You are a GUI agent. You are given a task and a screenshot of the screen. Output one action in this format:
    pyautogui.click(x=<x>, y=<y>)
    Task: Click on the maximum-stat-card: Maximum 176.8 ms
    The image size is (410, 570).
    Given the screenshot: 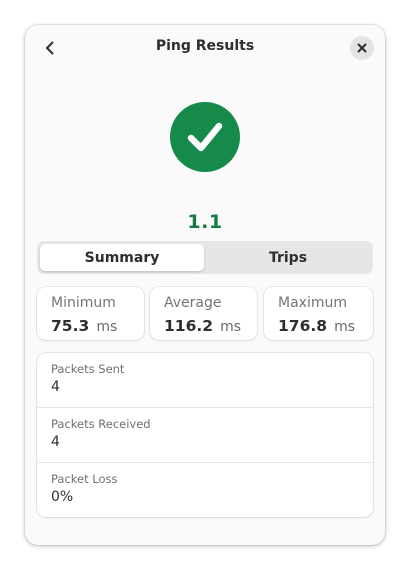 What is the action you would take?
    pyautogui.click(x=318, y=313)
    